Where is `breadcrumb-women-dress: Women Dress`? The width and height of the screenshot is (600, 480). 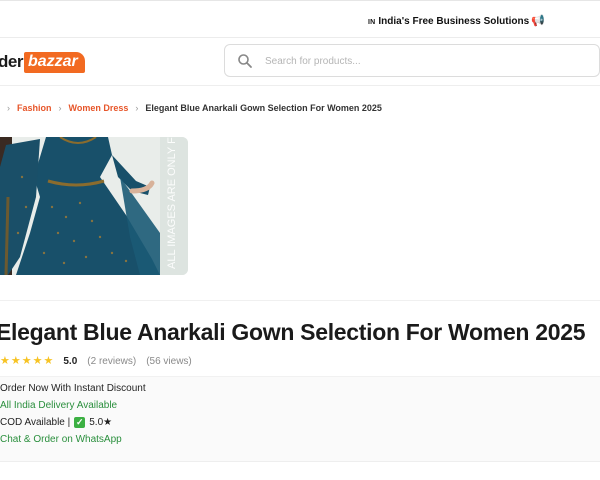 breadcrumb-women-dress: Women Dress is located at coordinates (99, 108).